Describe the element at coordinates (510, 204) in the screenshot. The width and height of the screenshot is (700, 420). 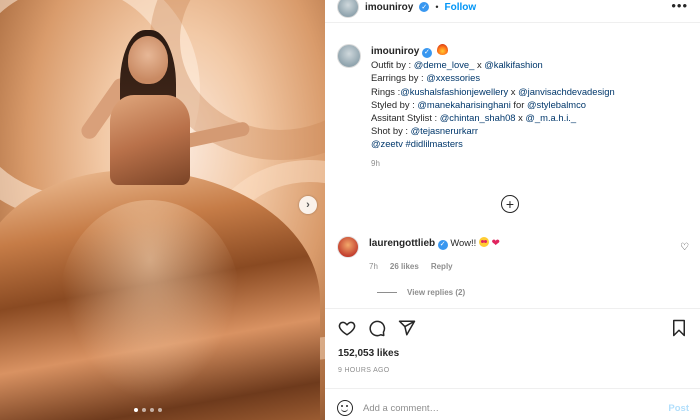
I see `plus-circle-icon: +` at that location.